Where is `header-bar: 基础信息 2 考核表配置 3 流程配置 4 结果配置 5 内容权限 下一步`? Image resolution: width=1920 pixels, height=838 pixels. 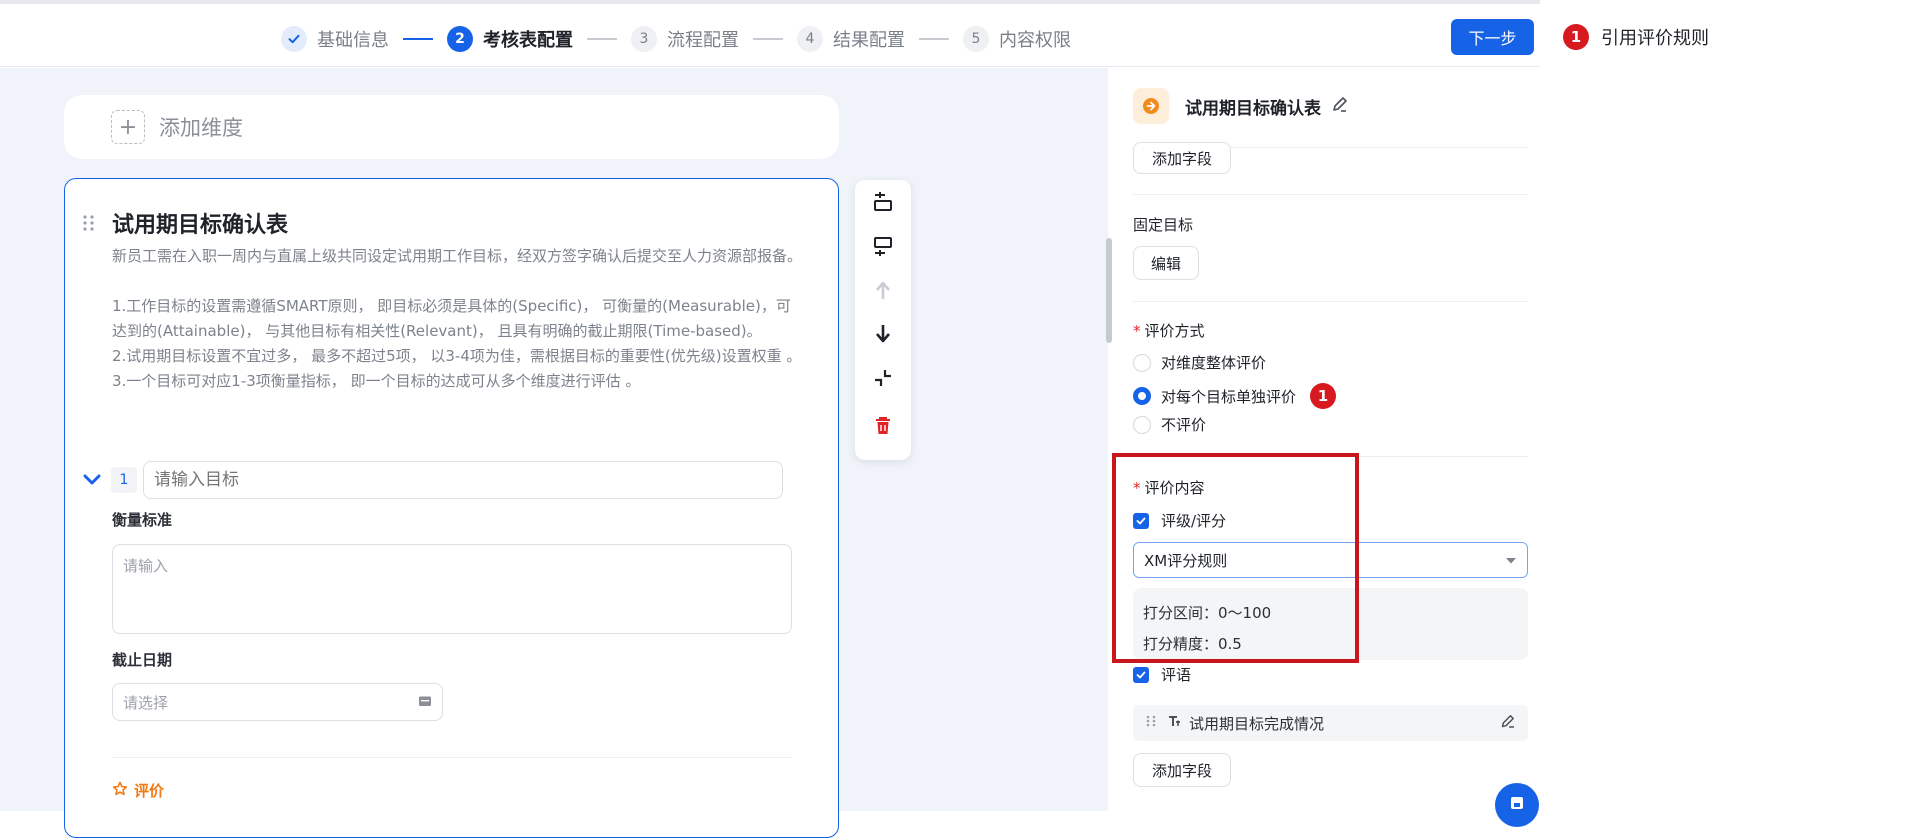
header-bar: 基础信息 2 考核表配置 3 流程配置 4 结果配置 5 内容权限 下一步 is located at coordinates (770, 35).